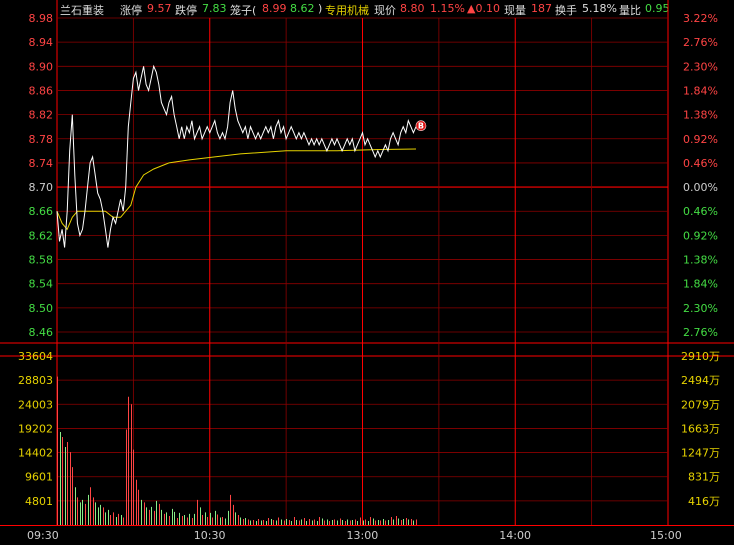 This screenshot has width=734, height=545. What do you see at coordinates (363, 535) in the screenshot?
I see `time-axis-label: 13:00` at bounding box center [363, 535].